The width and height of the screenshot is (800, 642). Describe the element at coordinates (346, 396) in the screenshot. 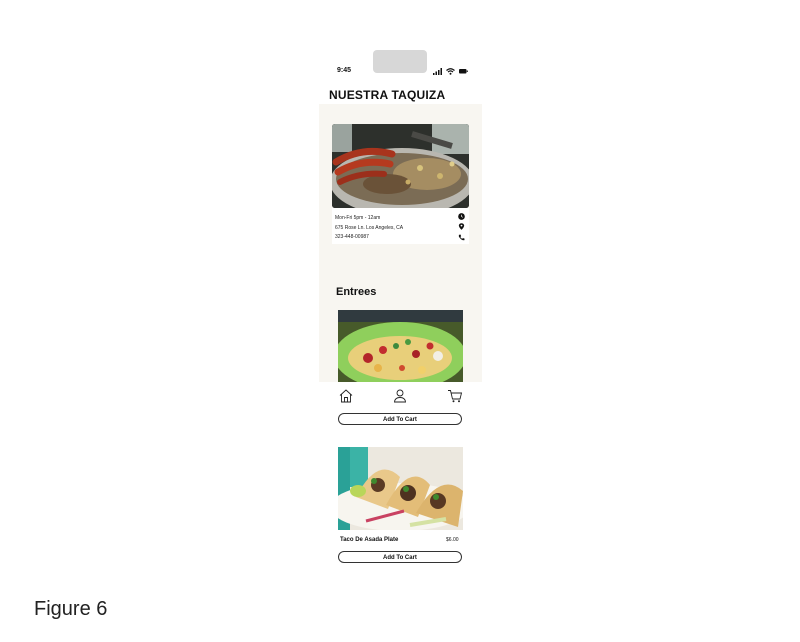

I see `home-icon` at that location.